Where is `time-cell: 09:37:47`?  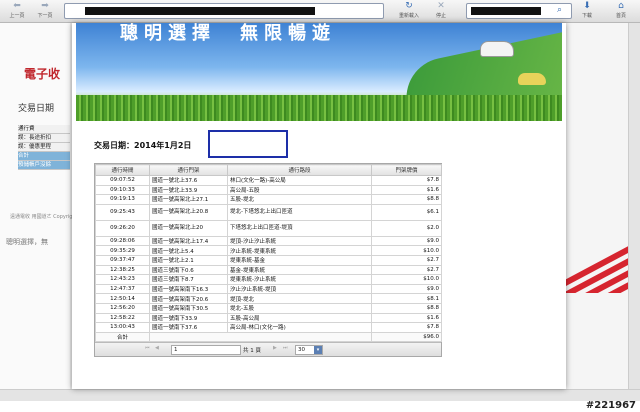 time-cell: 09:37:47 is located at coordinates (122, 260).